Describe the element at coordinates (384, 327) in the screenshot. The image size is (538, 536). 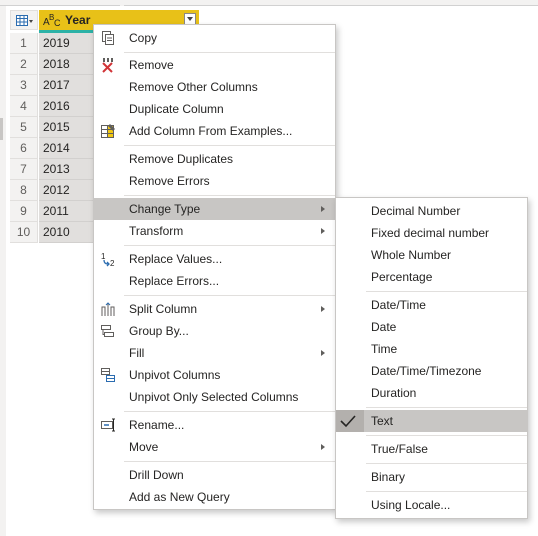
I see `menu-item-label: Date` at that location.